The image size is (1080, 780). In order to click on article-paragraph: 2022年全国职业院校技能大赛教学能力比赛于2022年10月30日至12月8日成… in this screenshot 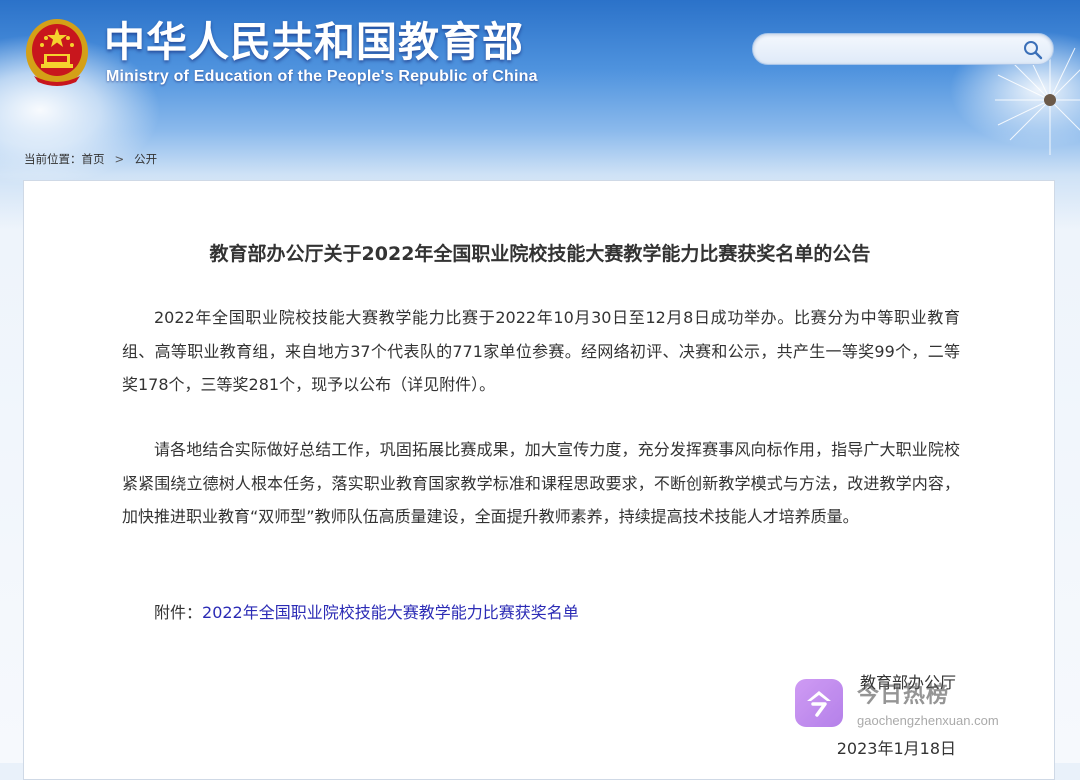, I will do `click(541, 351)`.